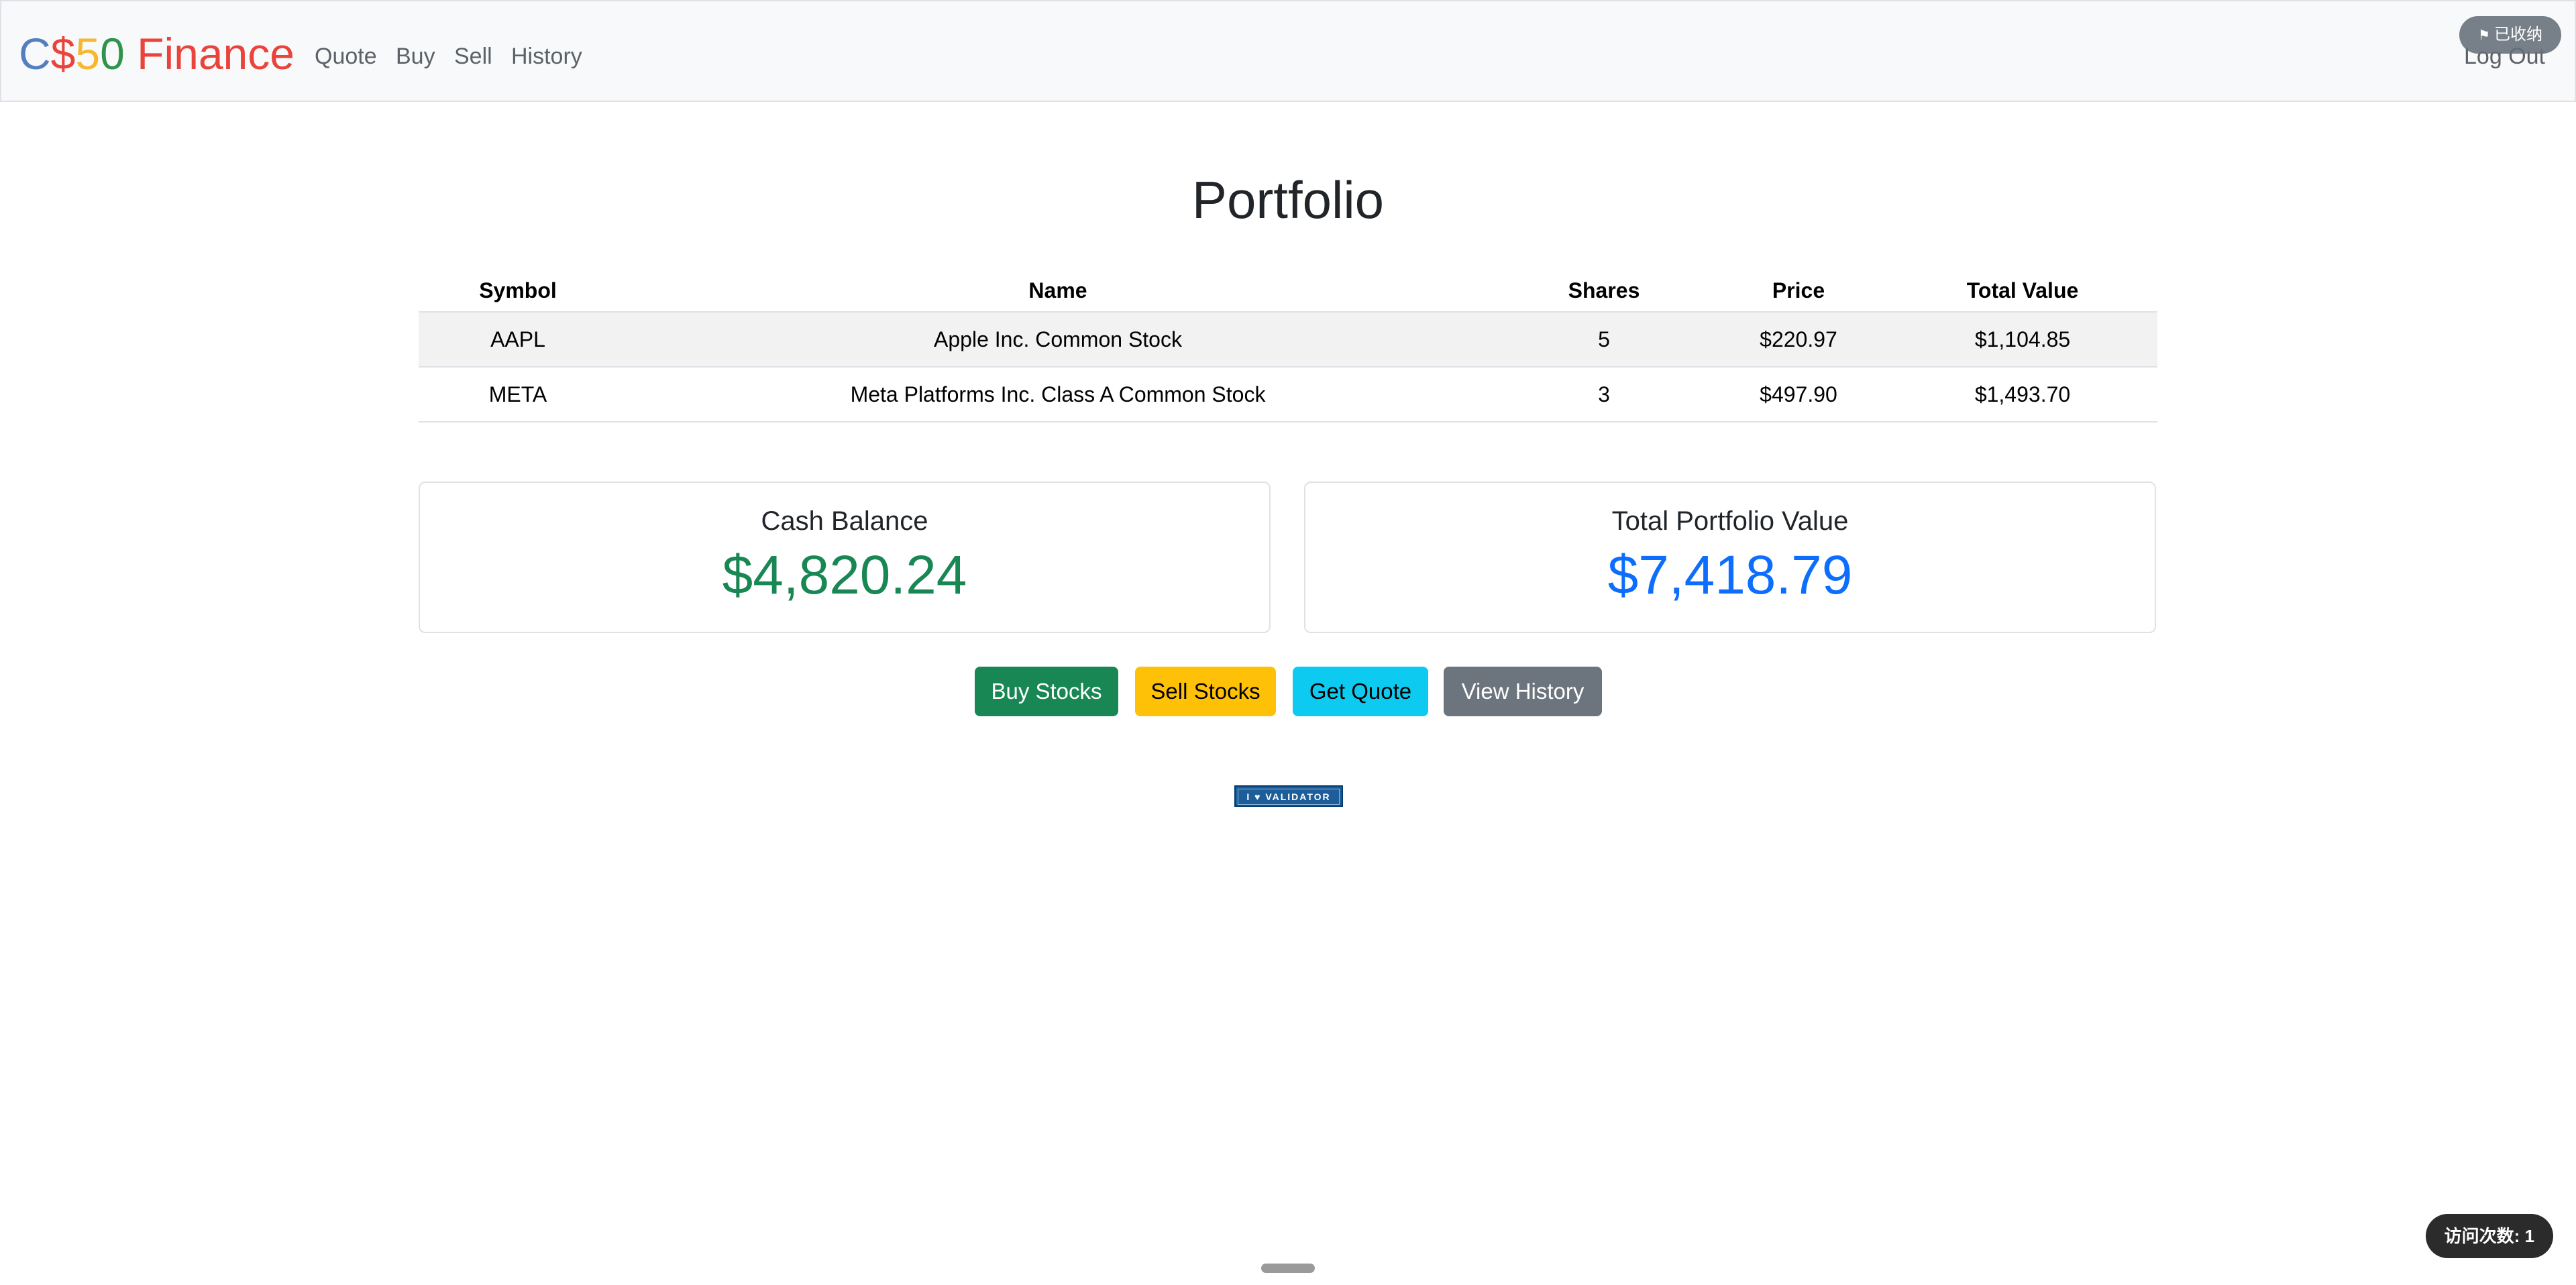 Image resolution: width=2576 pixels, height=1285 pixels. I want to click on nav-link-history: History, so click(546, 56).